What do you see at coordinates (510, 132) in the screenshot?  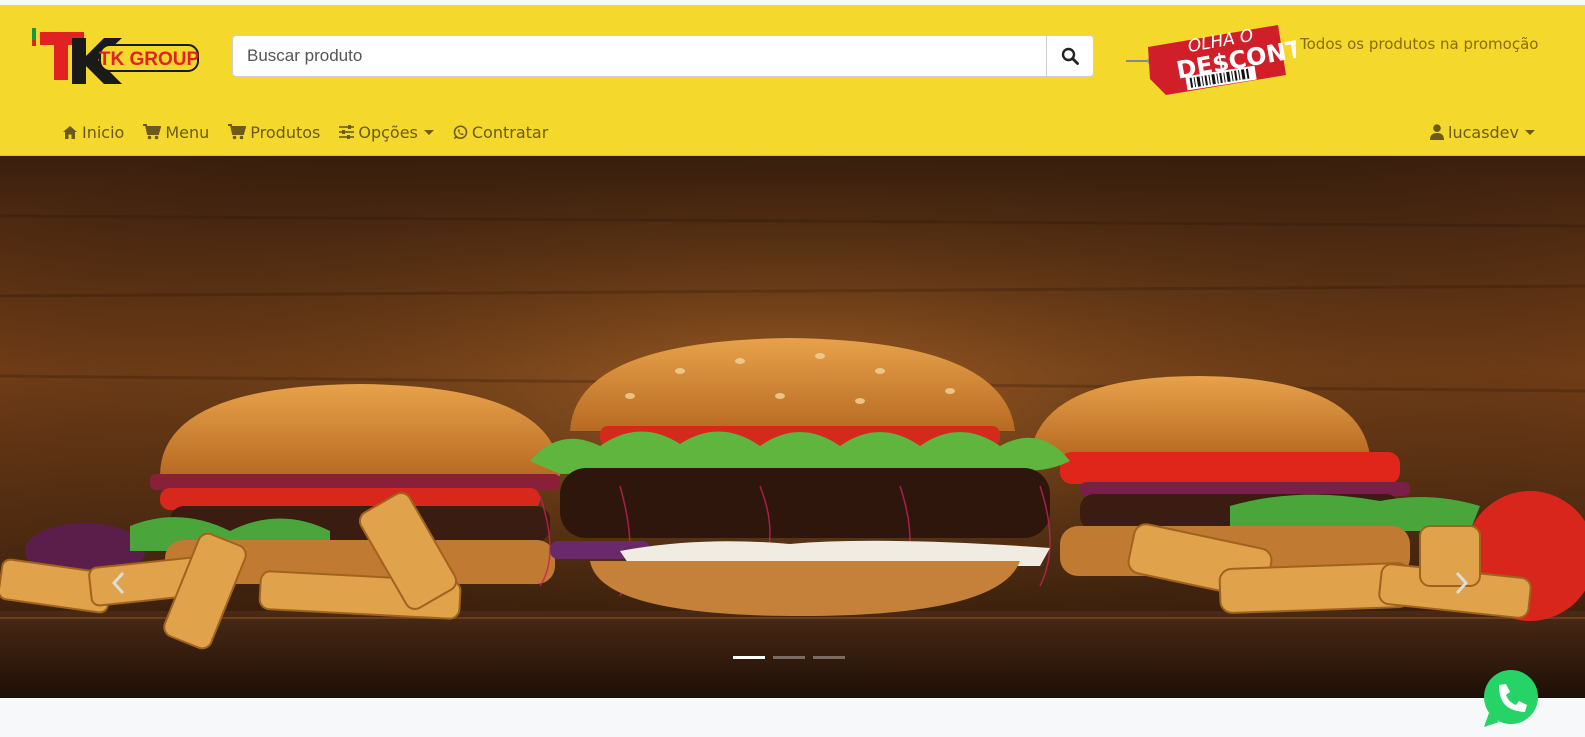 I see `nav-label-contratar: Contratar` at bounding box center [510, 132].